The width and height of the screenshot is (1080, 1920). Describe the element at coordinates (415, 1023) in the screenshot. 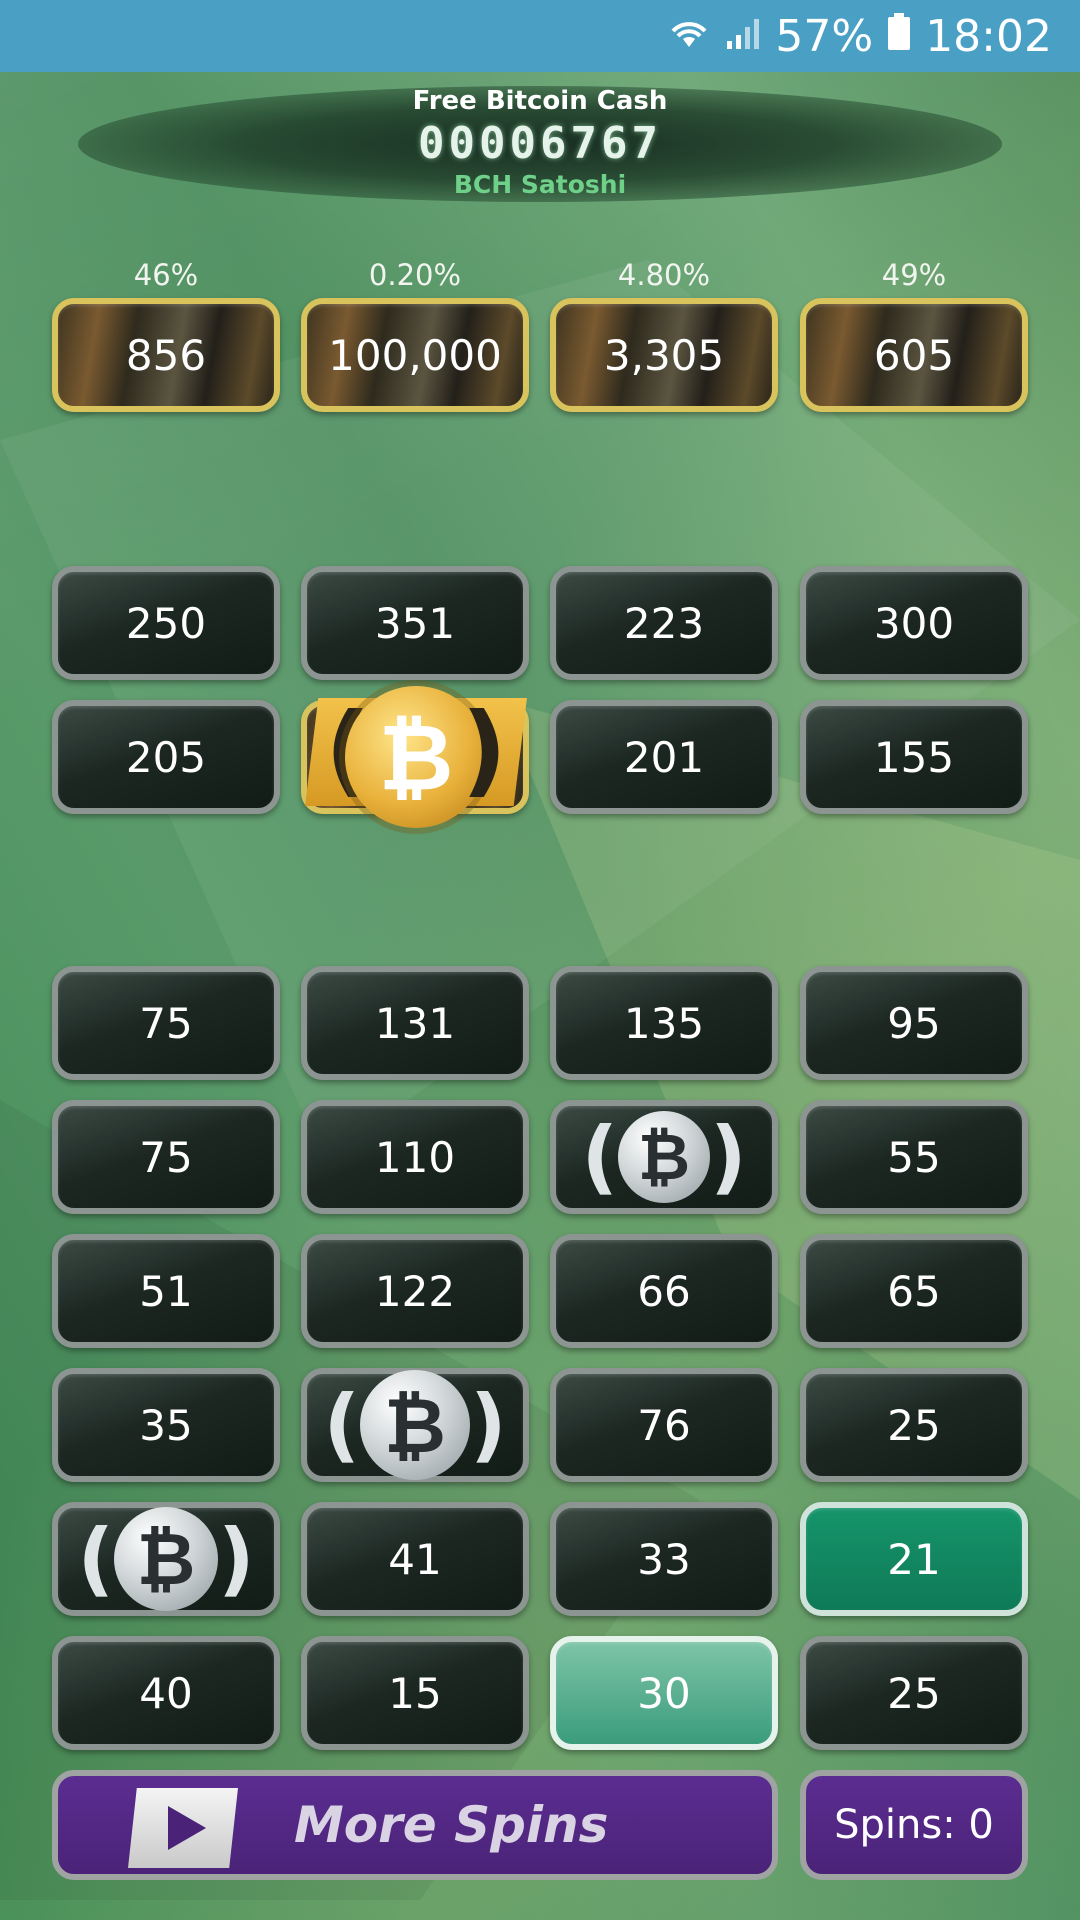

I see `slot-tile: 131` at that location.